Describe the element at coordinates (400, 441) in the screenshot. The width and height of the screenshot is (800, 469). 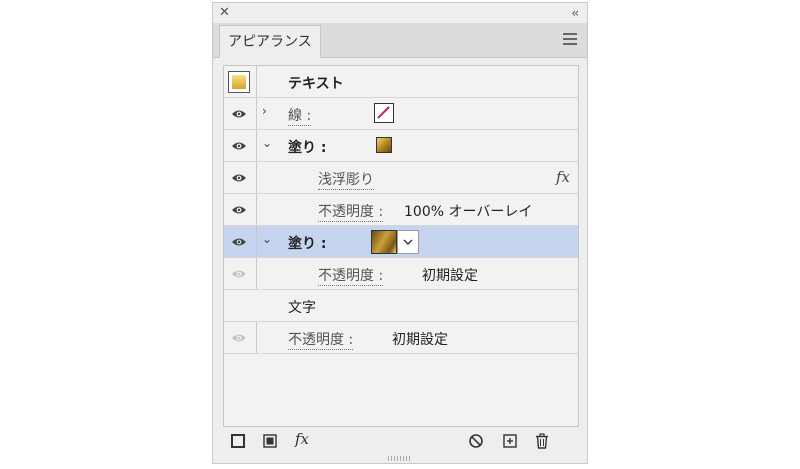
I see `panel-footer: fx` at that location.